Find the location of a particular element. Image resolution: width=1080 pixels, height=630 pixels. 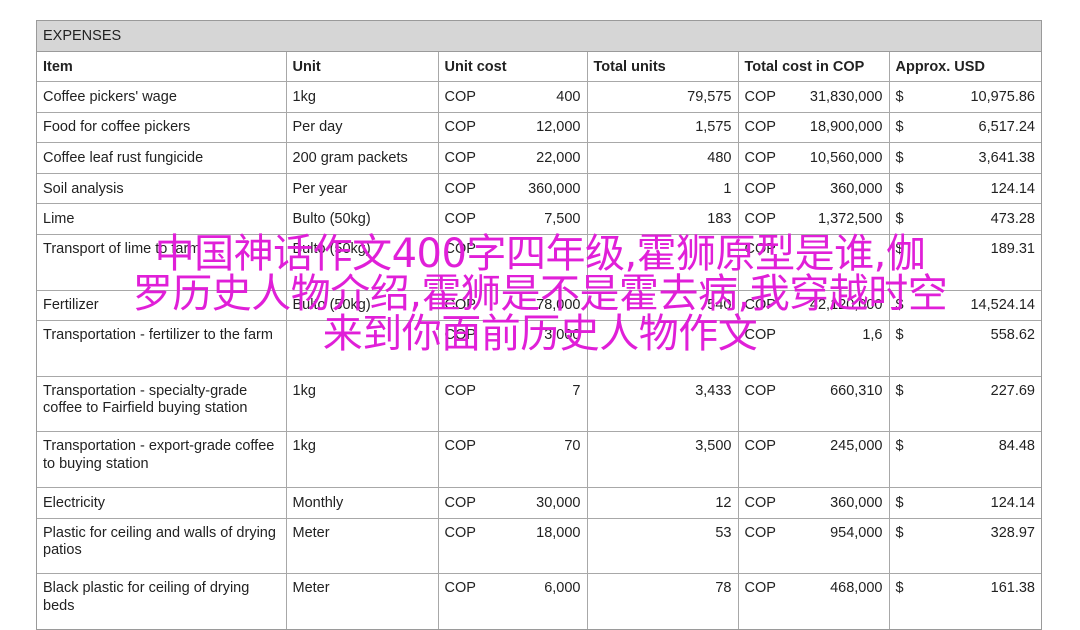

cell-item: Transport of lime to farm is located at coordinates (162, 262).